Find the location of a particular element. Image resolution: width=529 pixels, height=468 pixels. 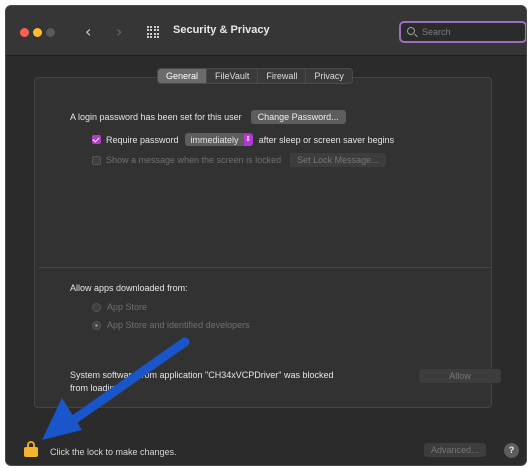

title-bar: ‹ › Security & Privacy Search is located at coordinates (266, 31).